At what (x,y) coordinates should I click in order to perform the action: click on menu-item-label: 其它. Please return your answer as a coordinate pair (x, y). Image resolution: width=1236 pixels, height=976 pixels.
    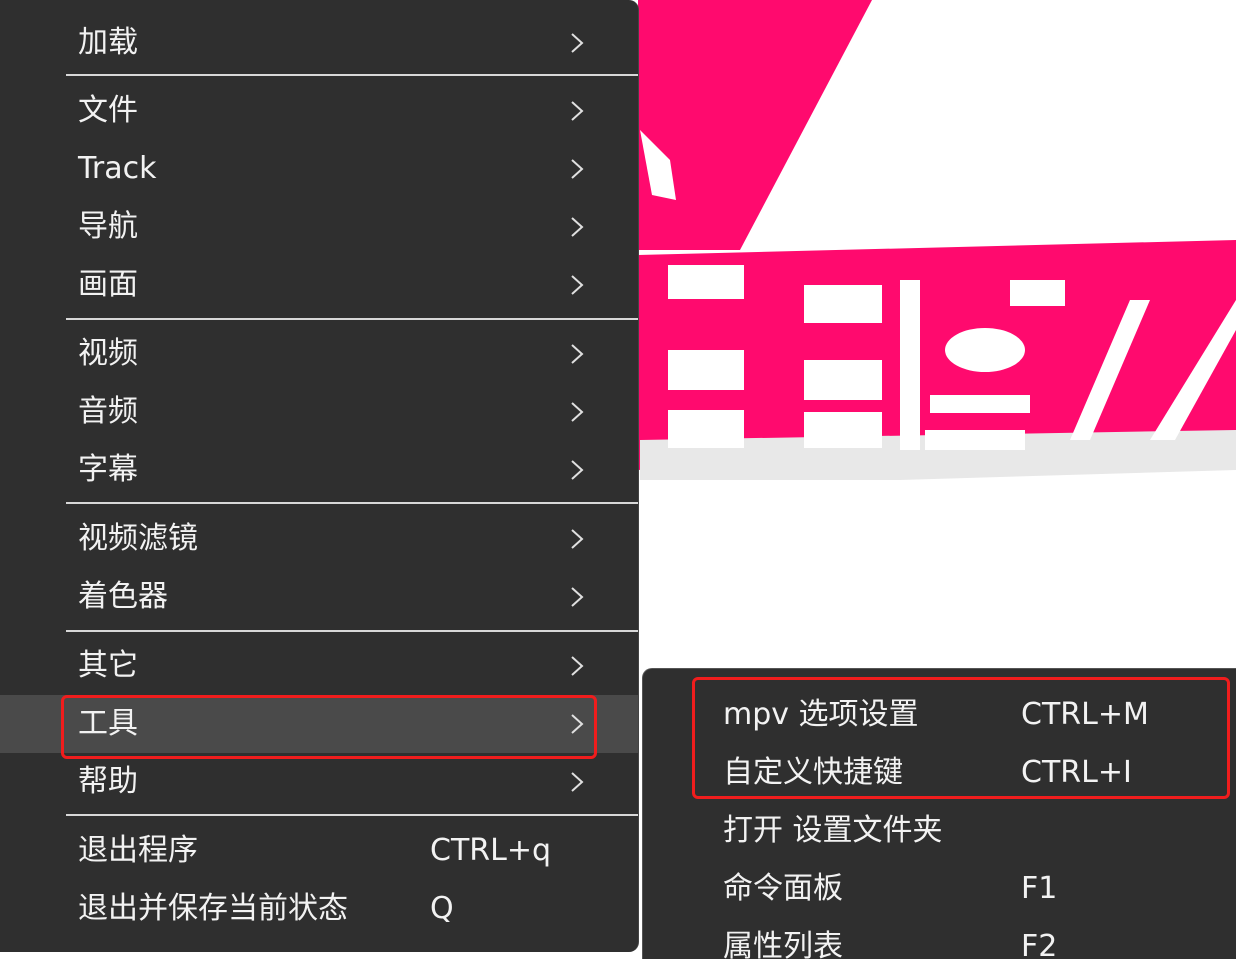
    Looking at the image, I should click on (108, 665).